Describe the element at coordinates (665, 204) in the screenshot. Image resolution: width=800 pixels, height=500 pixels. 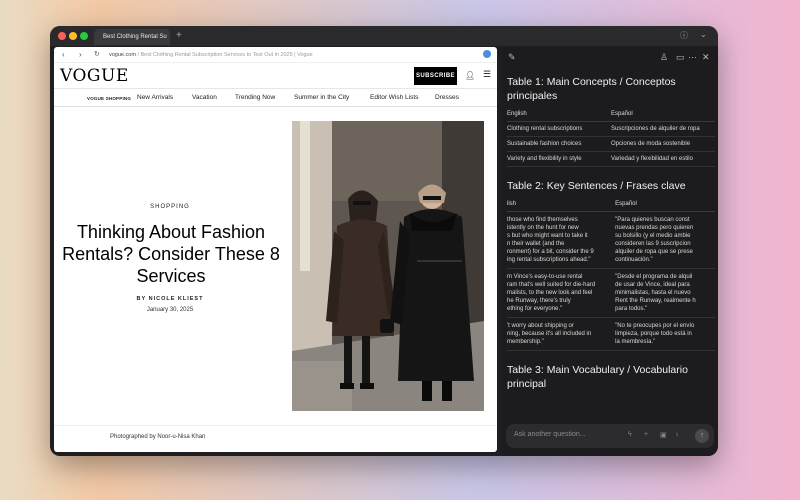
I see `table2-header-espanol: Español` at that location.